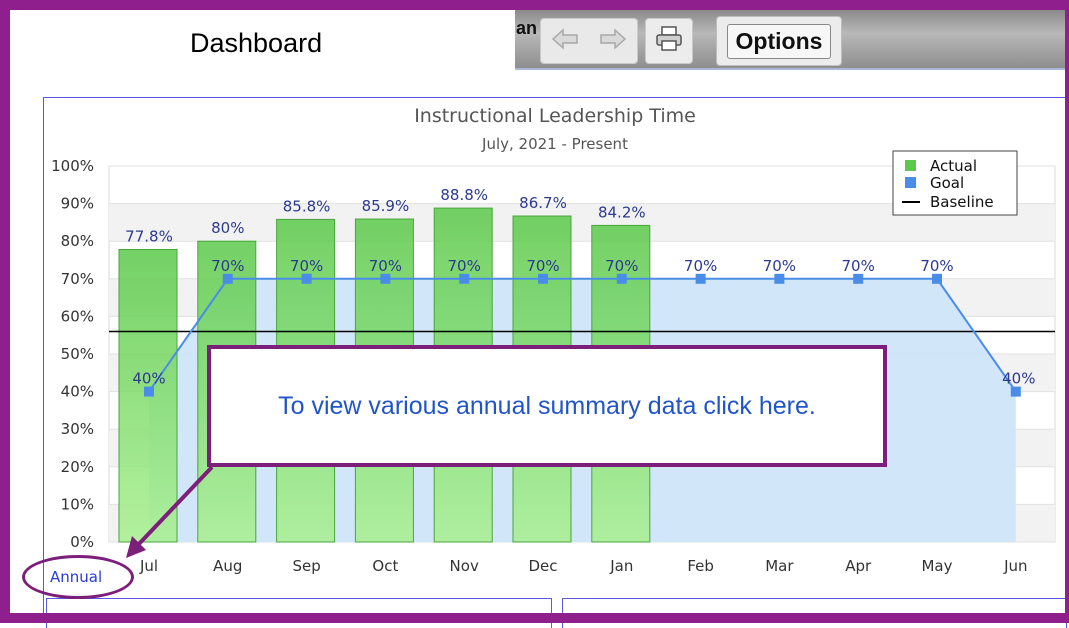 Image resolution: width=1069 pixels, height=628 pixels. Describe the element at coordinates (227, 228) in the screenshot. I see `actual-data-label: 80%` at that location.